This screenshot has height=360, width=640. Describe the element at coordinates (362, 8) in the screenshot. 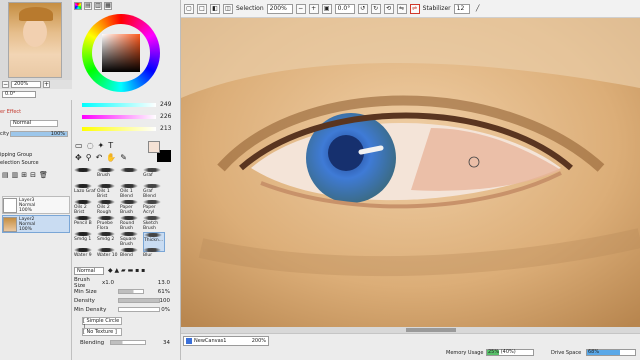

I see `rotate-left-icon: ↺` at that location.